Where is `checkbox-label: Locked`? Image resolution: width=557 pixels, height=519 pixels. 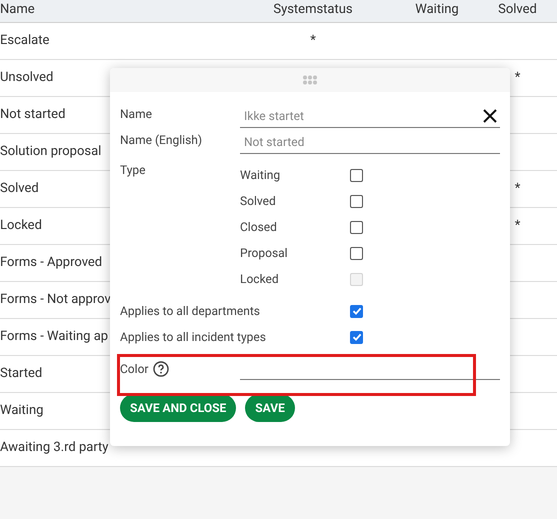 checkbox-label: Locked is located at coordinates (260, 279).